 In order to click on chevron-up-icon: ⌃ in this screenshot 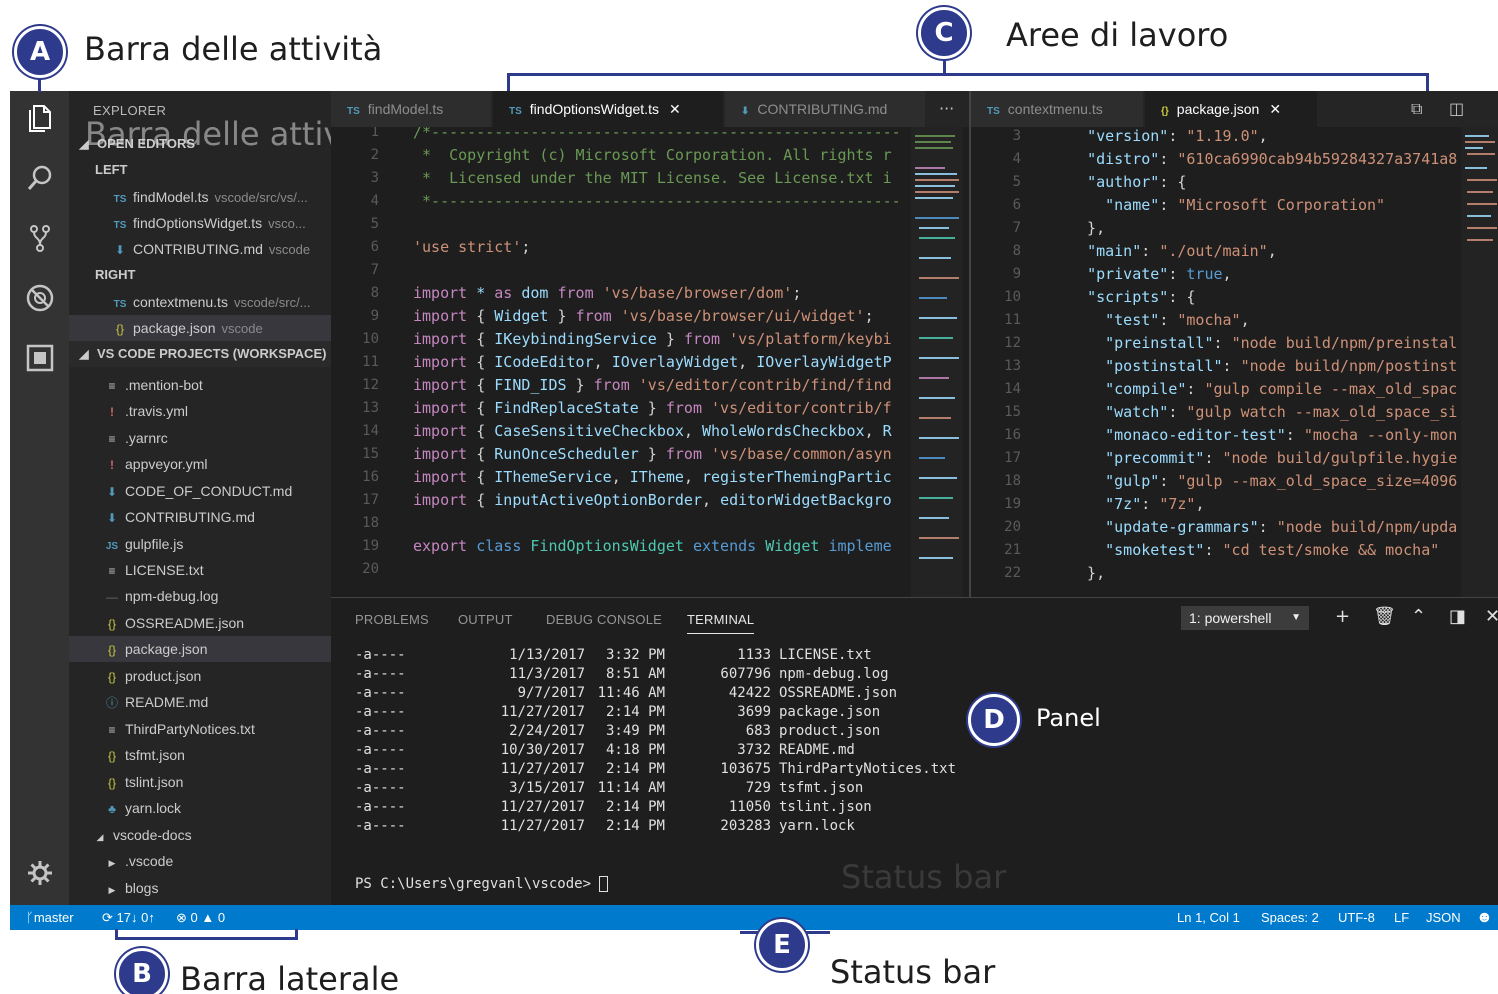, I will do `click(1418, 616)`.